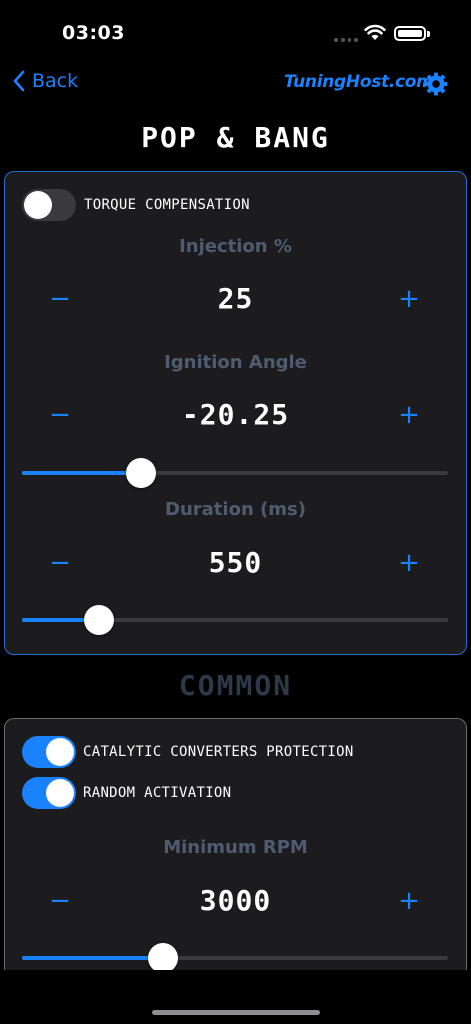 This screenshot has height=1024, width=471. What do you see at coordinates (235, 620) in the screenshot?
I see `duration-slider` at bounding box center [235, 620].